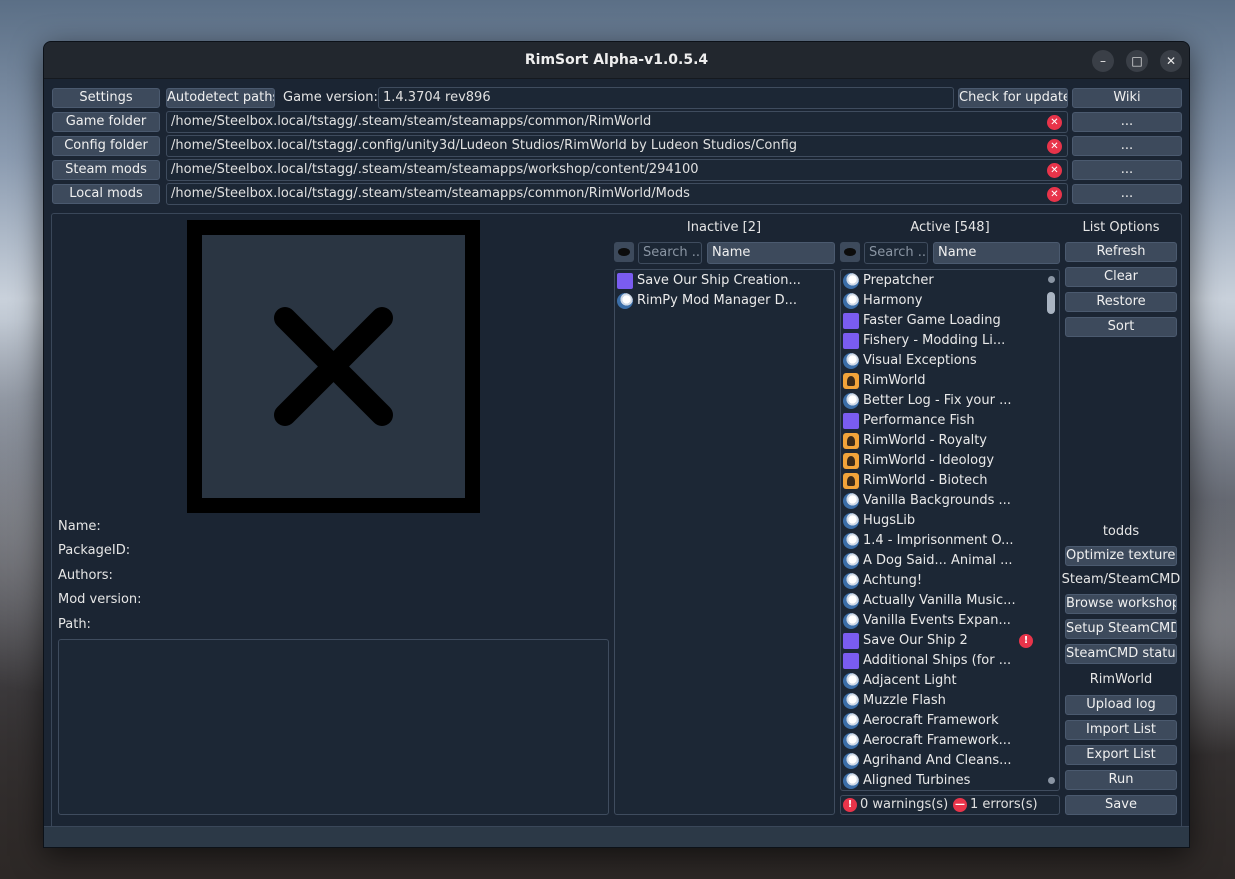  What do you see at coordinates (106, 194) in the screenshot?
I see `local-mods-button: Local mods` at bounding box center [106, 194].